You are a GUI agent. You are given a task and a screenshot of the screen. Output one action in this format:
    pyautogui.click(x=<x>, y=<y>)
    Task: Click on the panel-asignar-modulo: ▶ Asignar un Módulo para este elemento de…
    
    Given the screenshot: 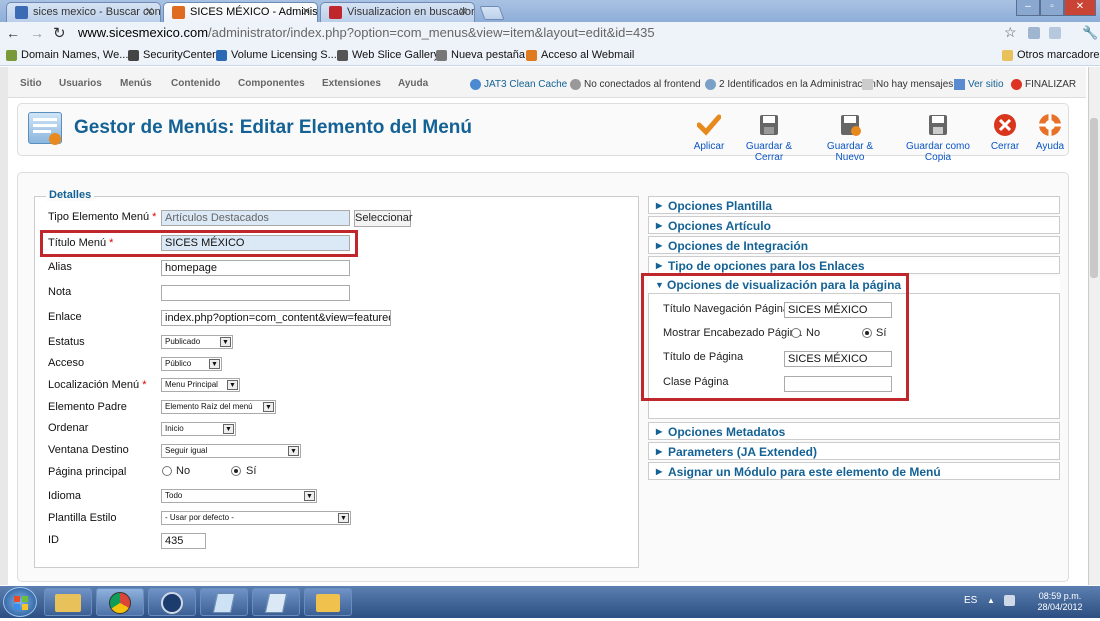 What is the action you would take?
    pyautogui.click(x=854, y=471)
    